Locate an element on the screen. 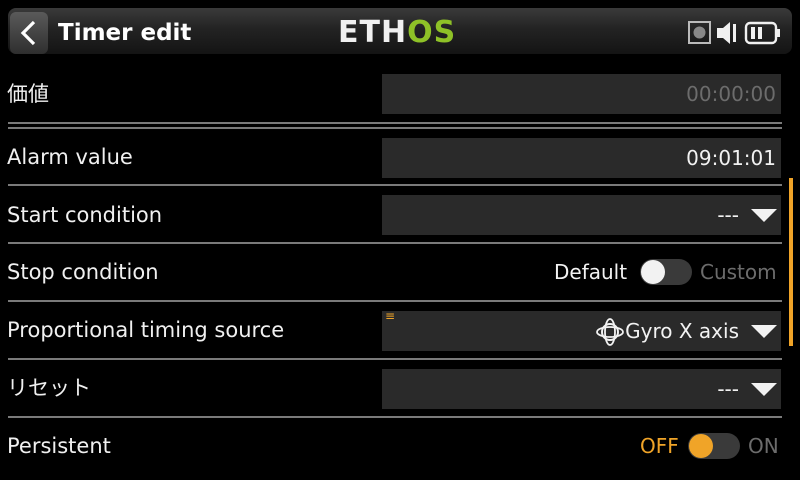 The width and height of the screenshot is (800, 480). source-marker-icon: ≡ is located at coordinates (390, 316).